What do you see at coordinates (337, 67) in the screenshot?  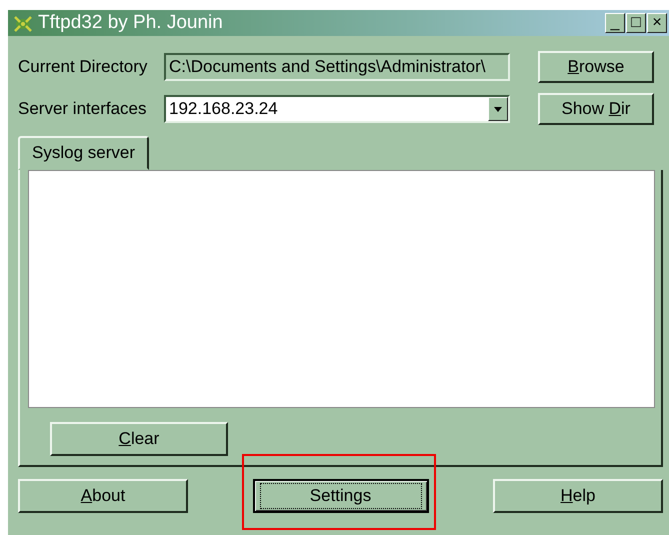 I see `directory-field: C:\Documents and Settings\Administrator\` at bounding box center [337, 67].